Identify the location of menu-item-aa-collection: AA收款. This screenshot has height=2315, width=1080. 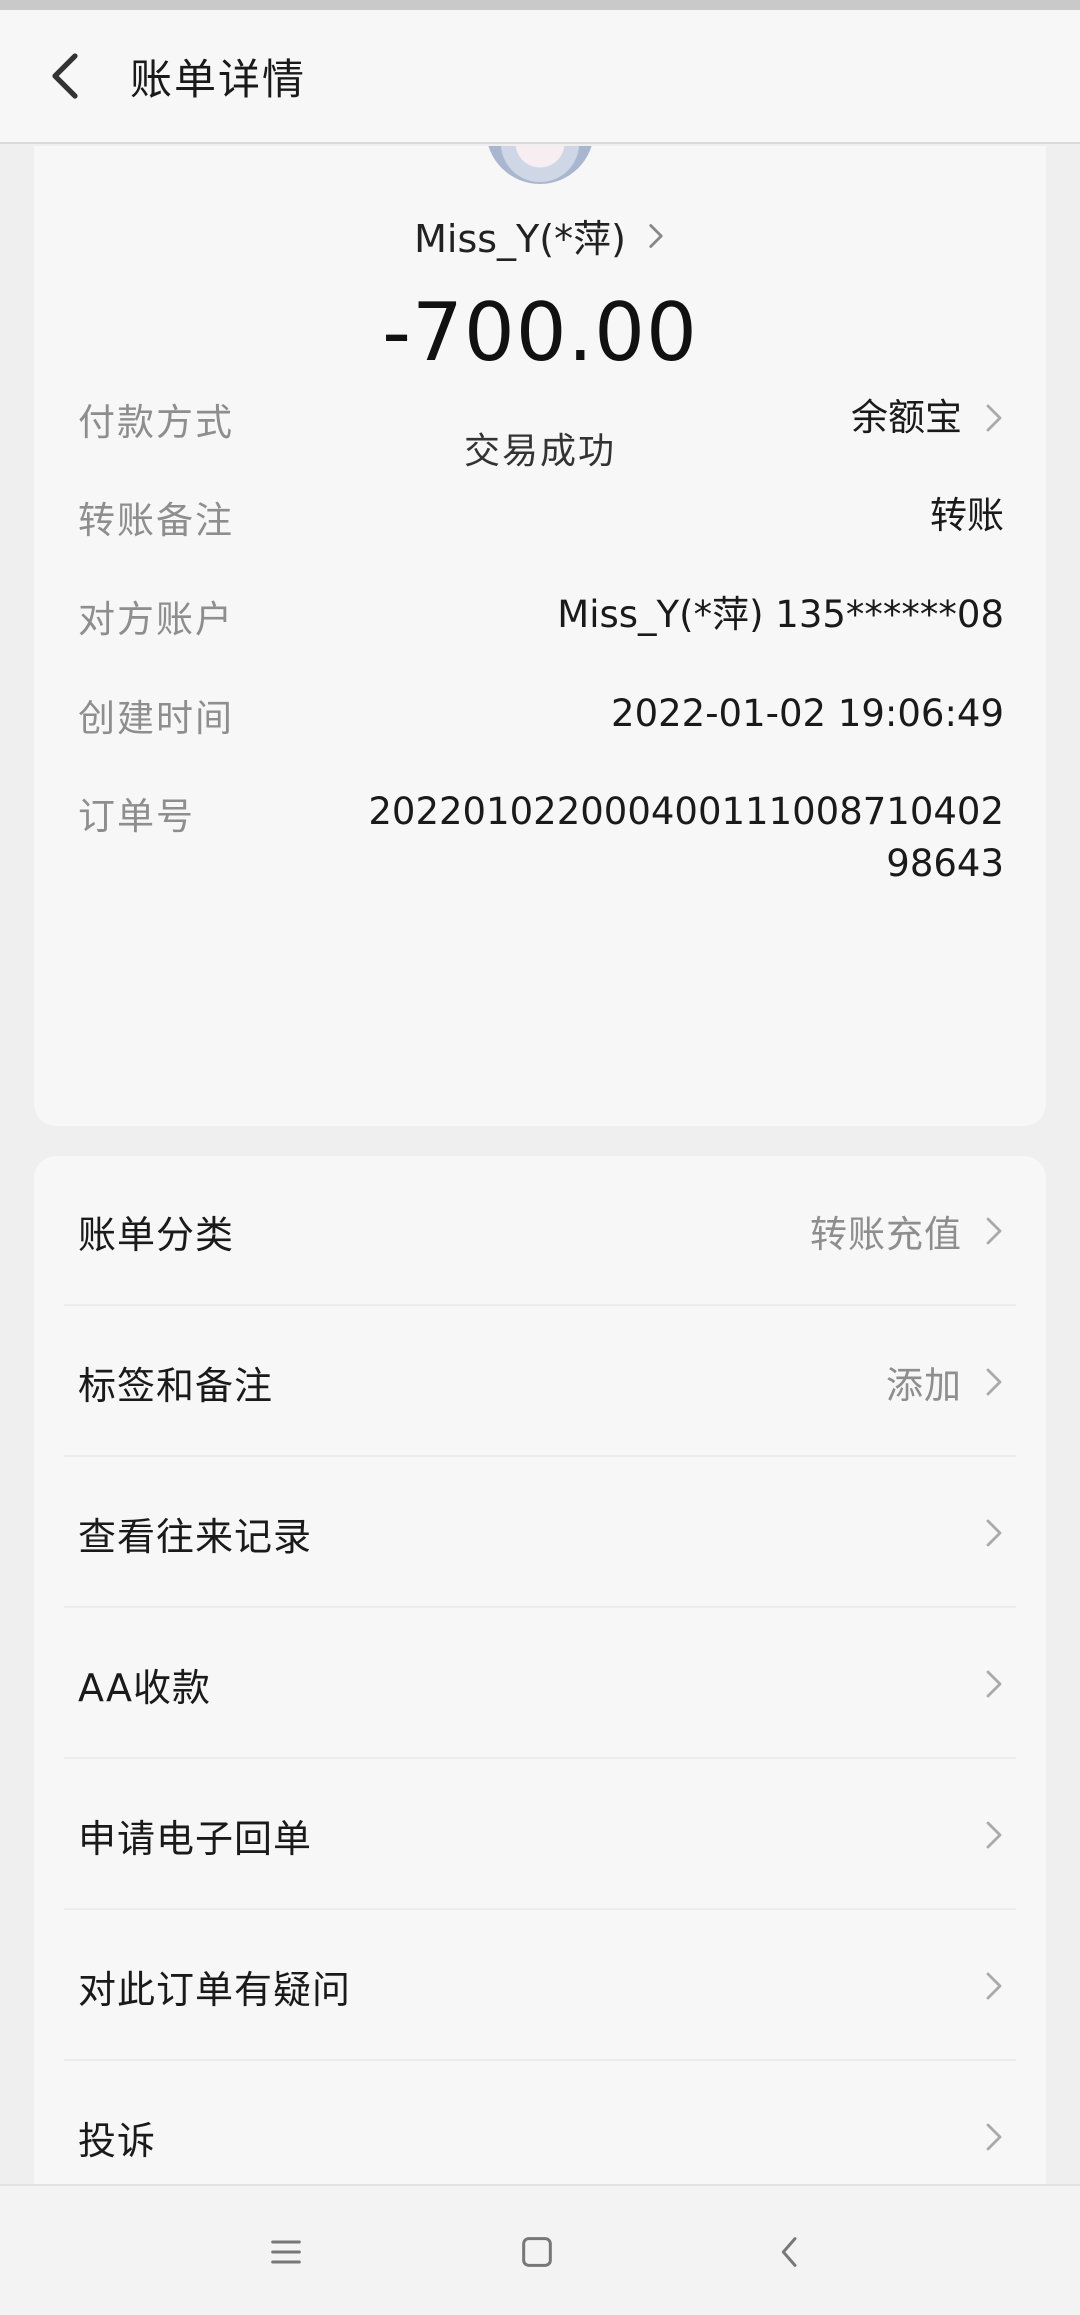
(540, 1684).